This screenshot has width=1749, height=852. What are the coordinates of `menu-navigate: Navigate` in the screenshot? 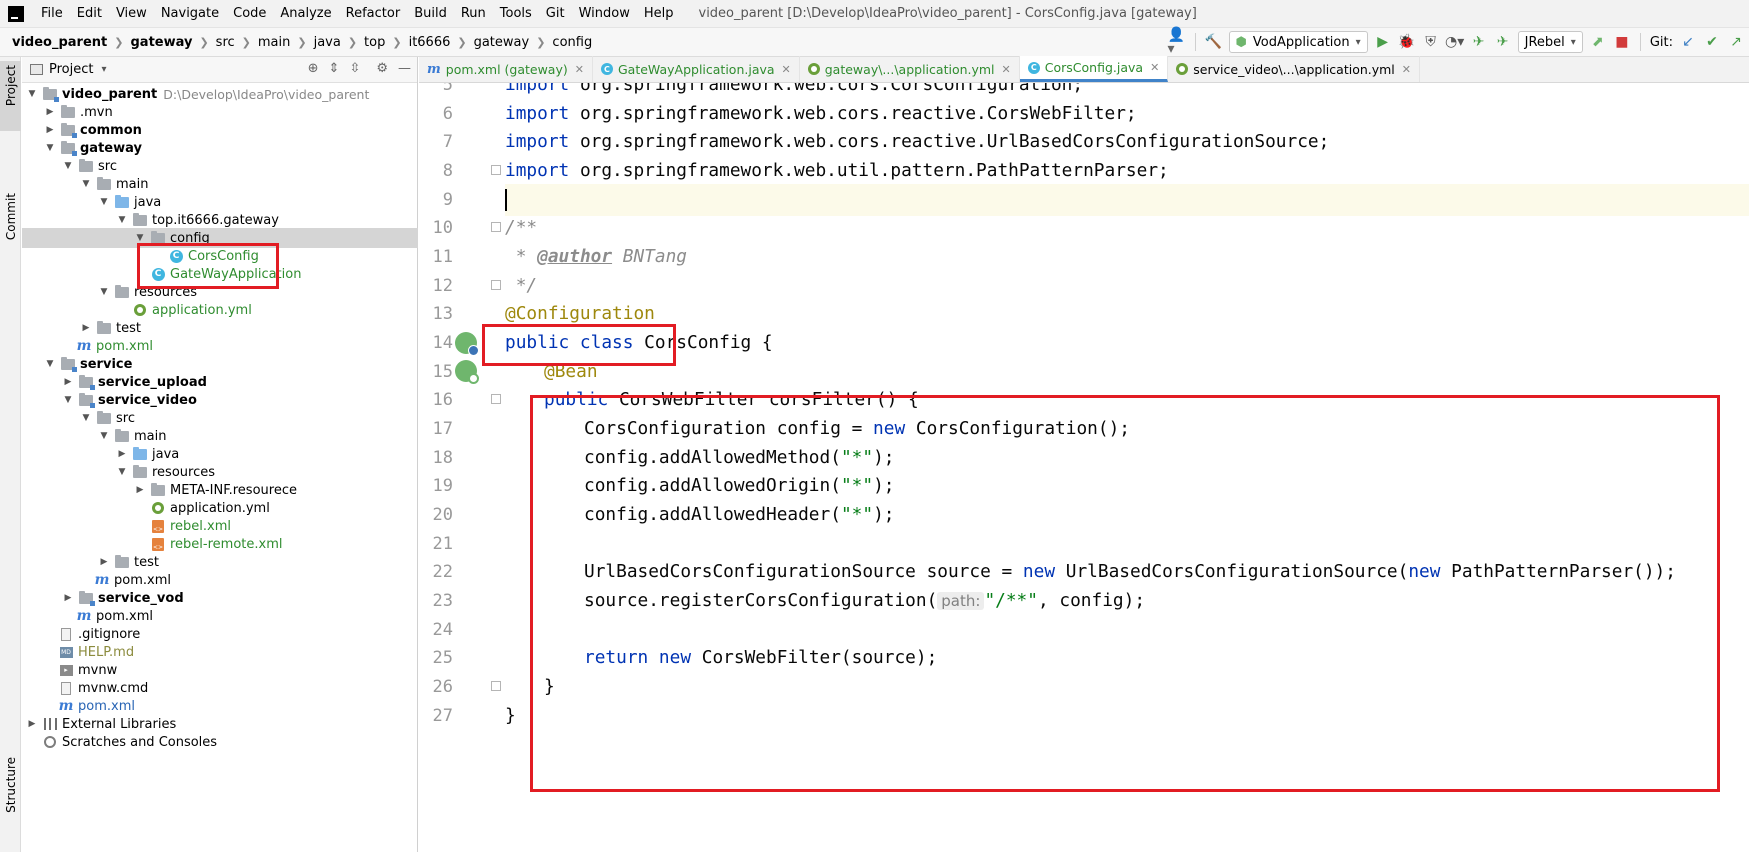 It's located at (190, 13).